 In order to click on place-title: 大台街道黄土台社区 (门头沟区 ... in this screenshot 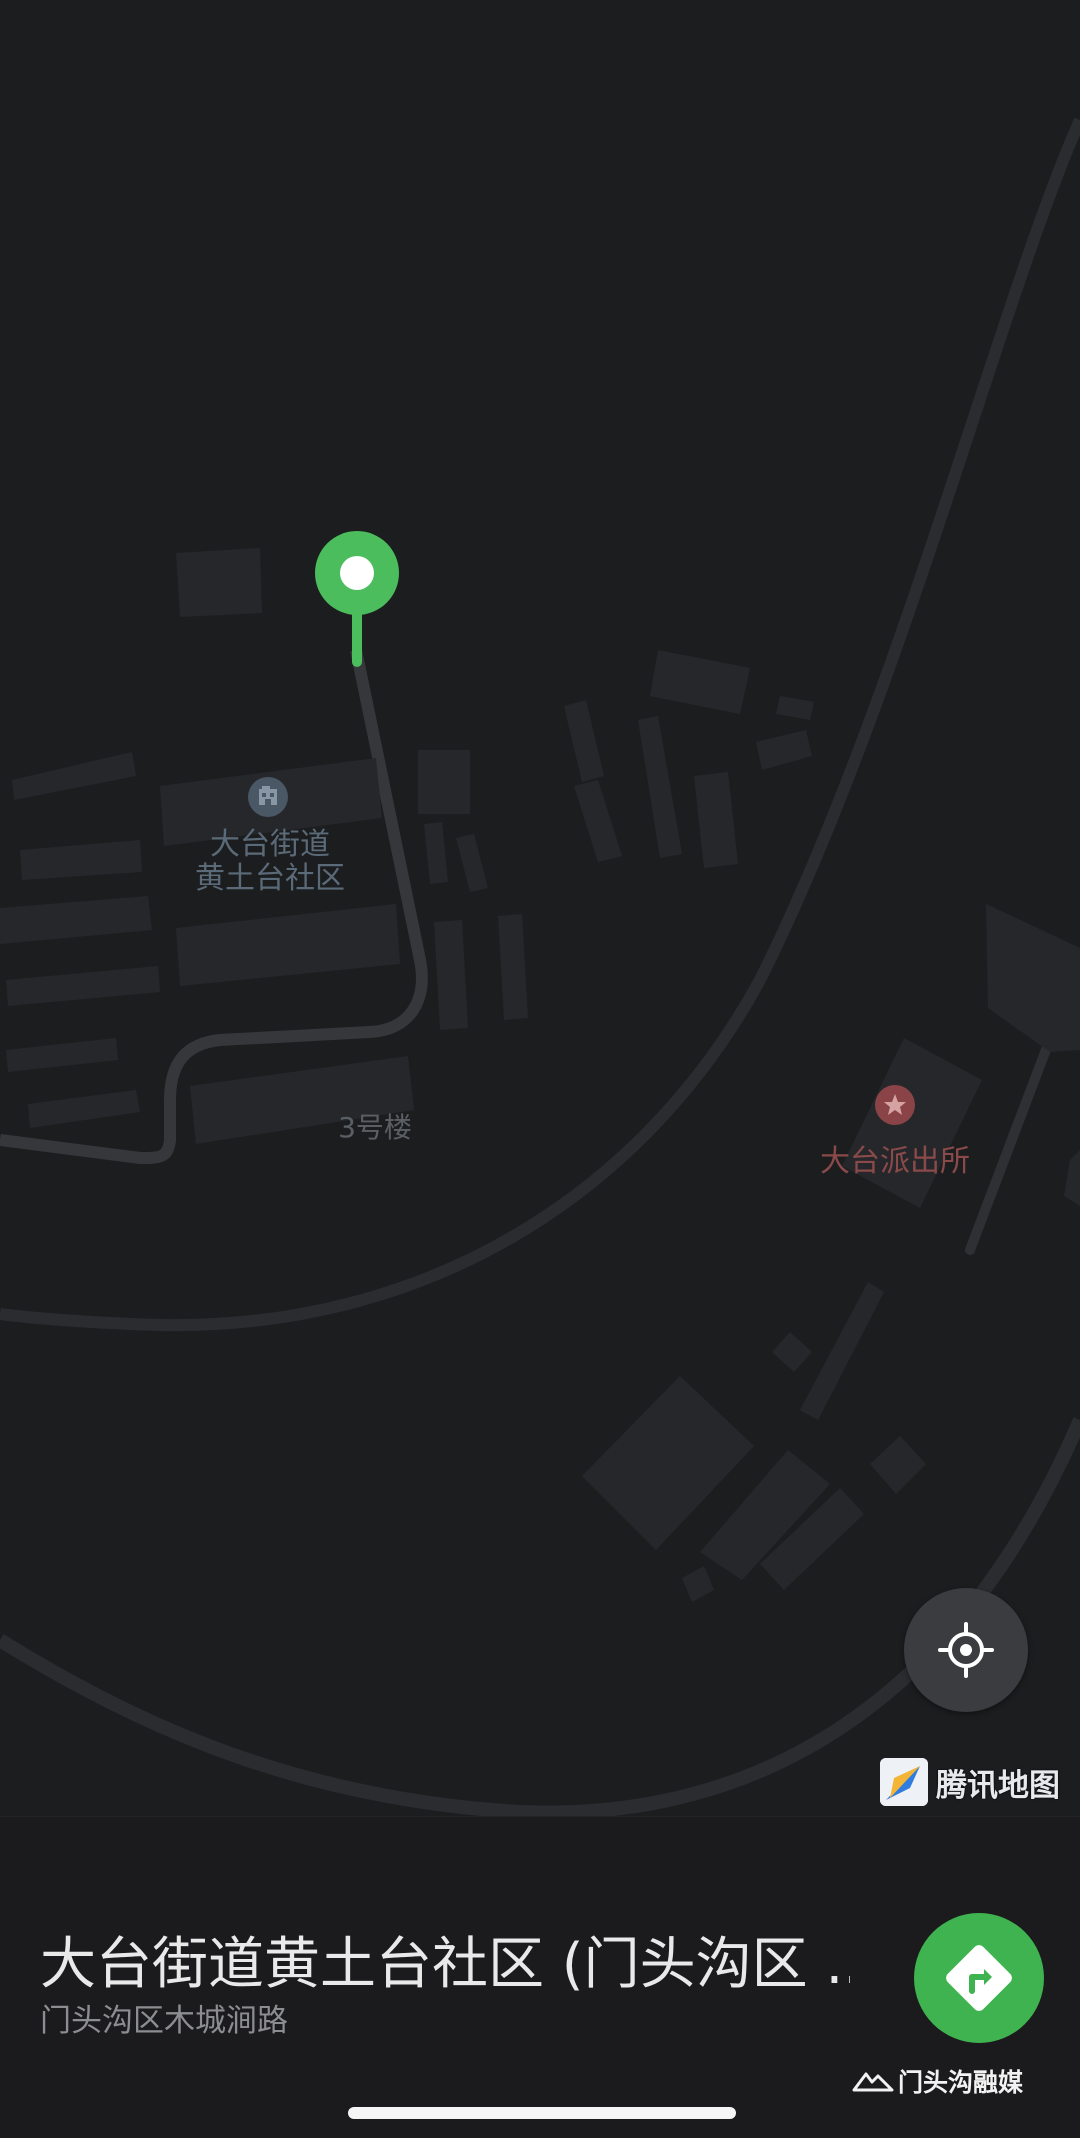, I will do `click(445, 1964)`.